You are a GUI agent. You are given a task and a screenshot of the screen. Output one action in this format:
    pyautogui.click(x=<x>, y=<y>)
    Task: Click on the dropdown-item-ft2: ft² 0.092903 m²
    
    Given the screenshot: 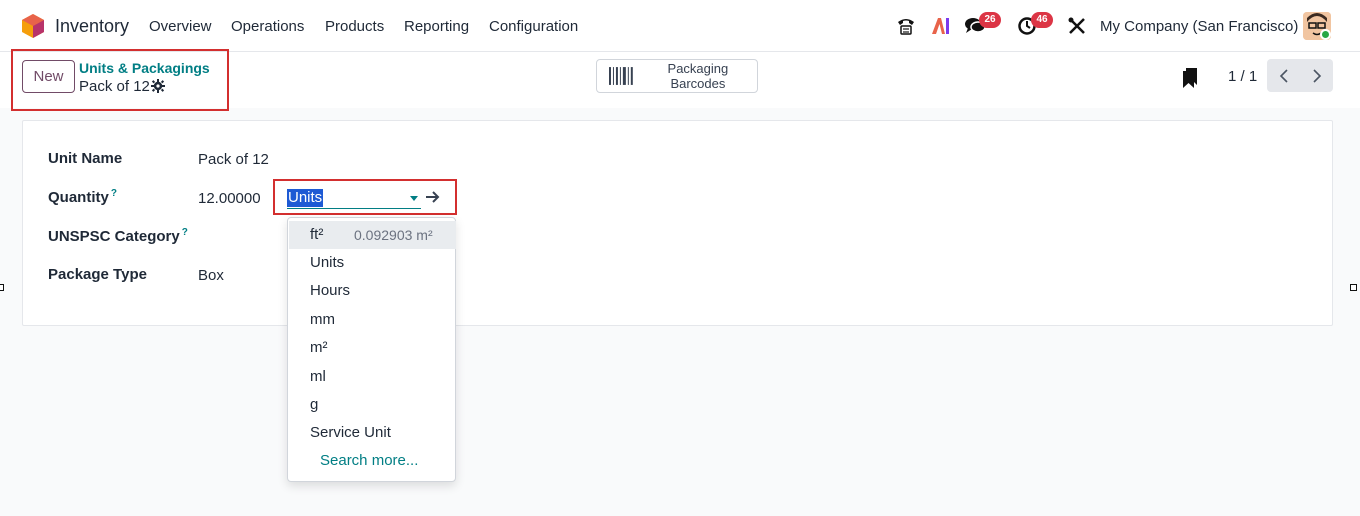 What is the action you would take?
    pyautogui.click(x=372, y=235)
    